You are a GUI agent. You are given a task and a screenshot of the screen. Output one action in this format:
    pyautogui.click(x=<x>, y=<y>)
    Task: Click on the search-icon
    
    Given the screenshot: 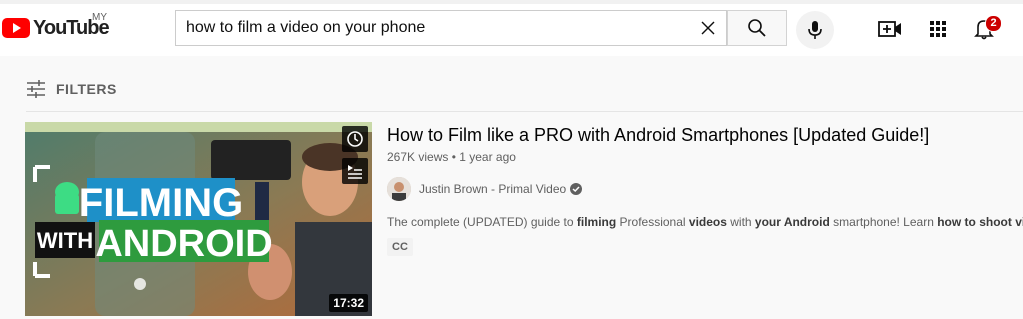 What is the action you would take?
    pyautogui.click(x=757, y=28)
    